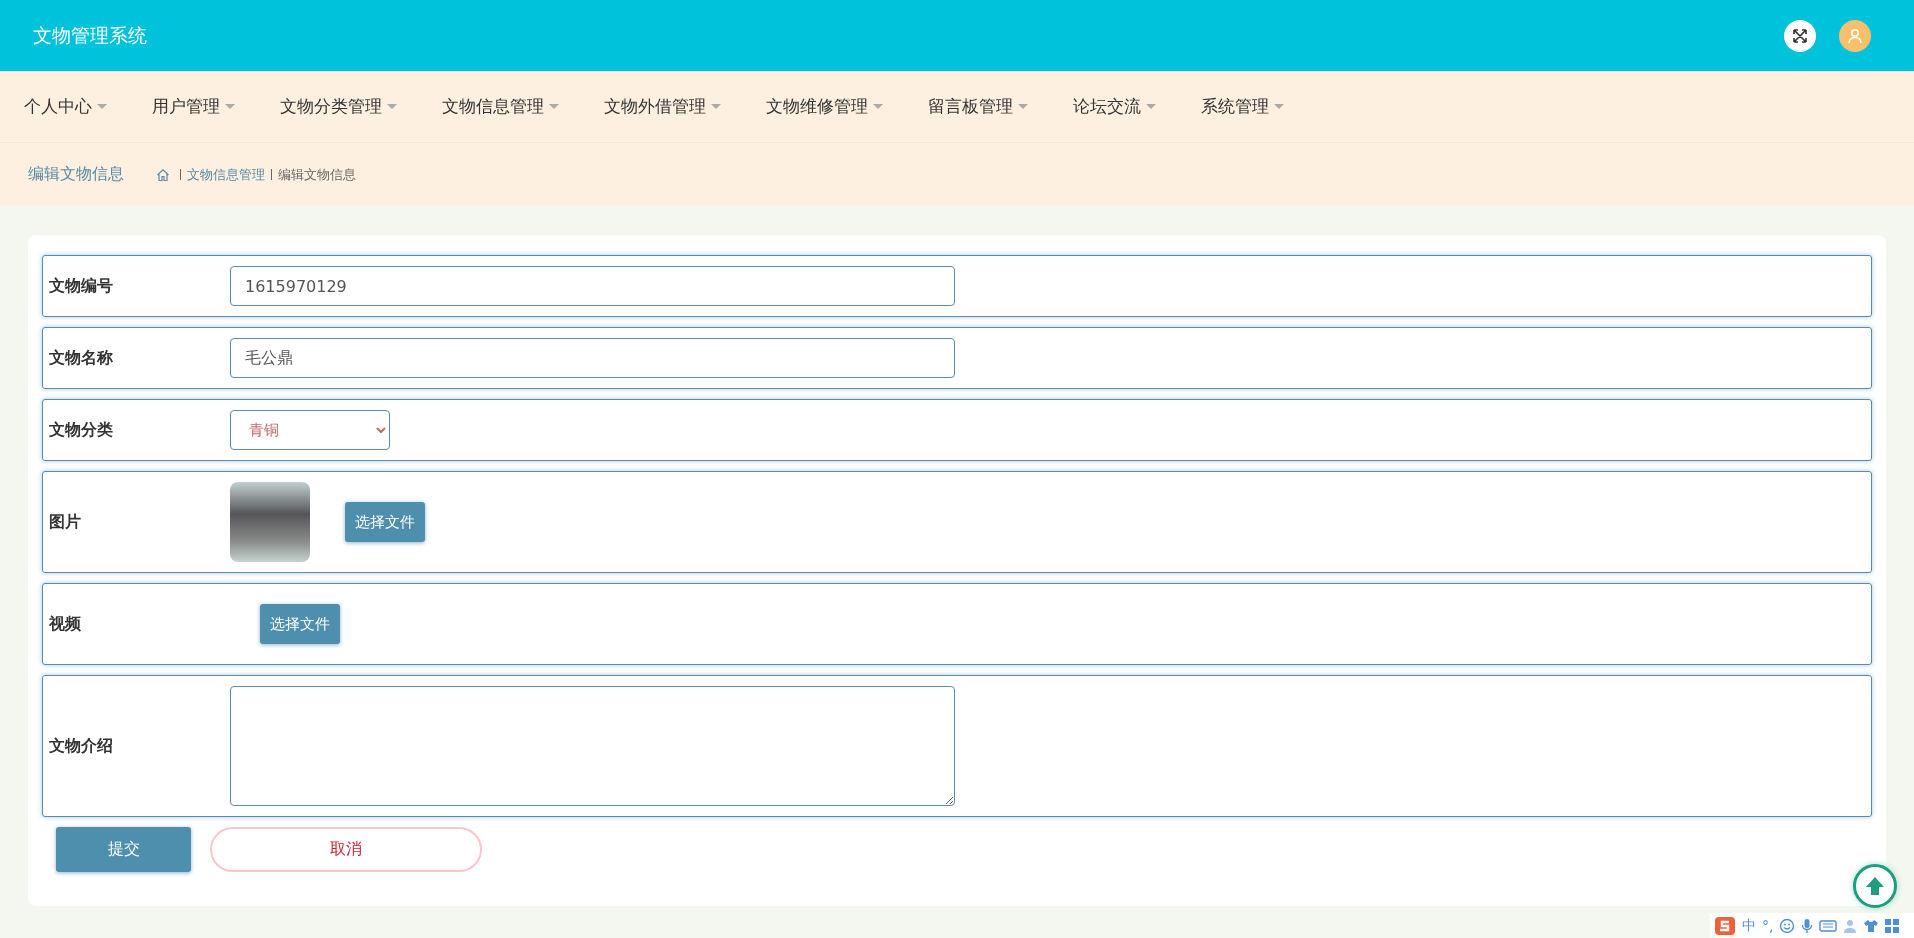  Describe the element at coordinates (123, 849) in the screenshot. I see `submit-button: 提交` at that location.